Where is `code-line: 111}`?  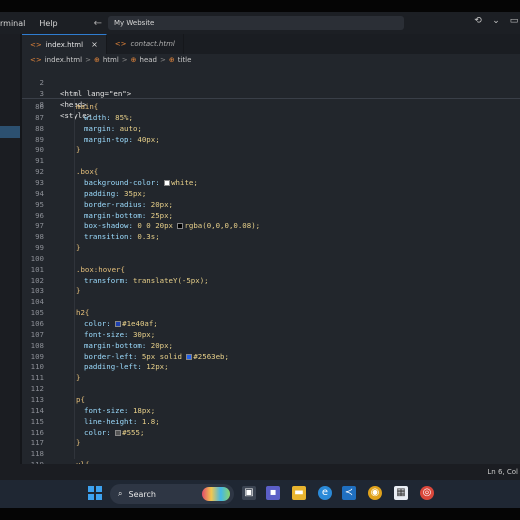
code-line: 111} is located at coordinates (271, 377).